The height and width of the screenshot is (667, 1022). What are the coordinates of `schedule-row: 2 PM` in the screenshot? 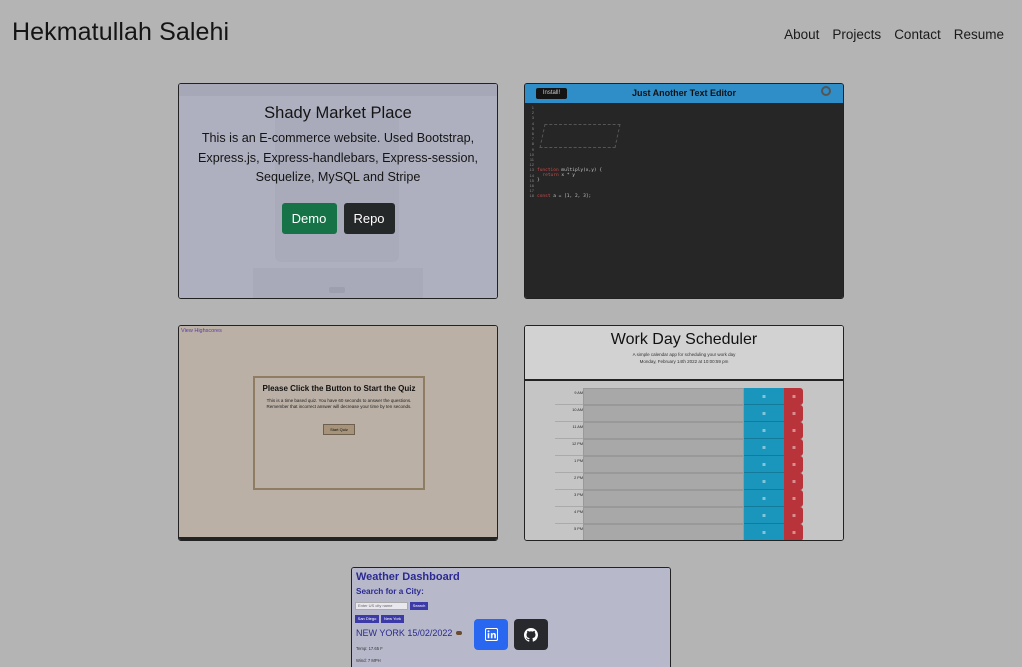 It's located at (684, 481).